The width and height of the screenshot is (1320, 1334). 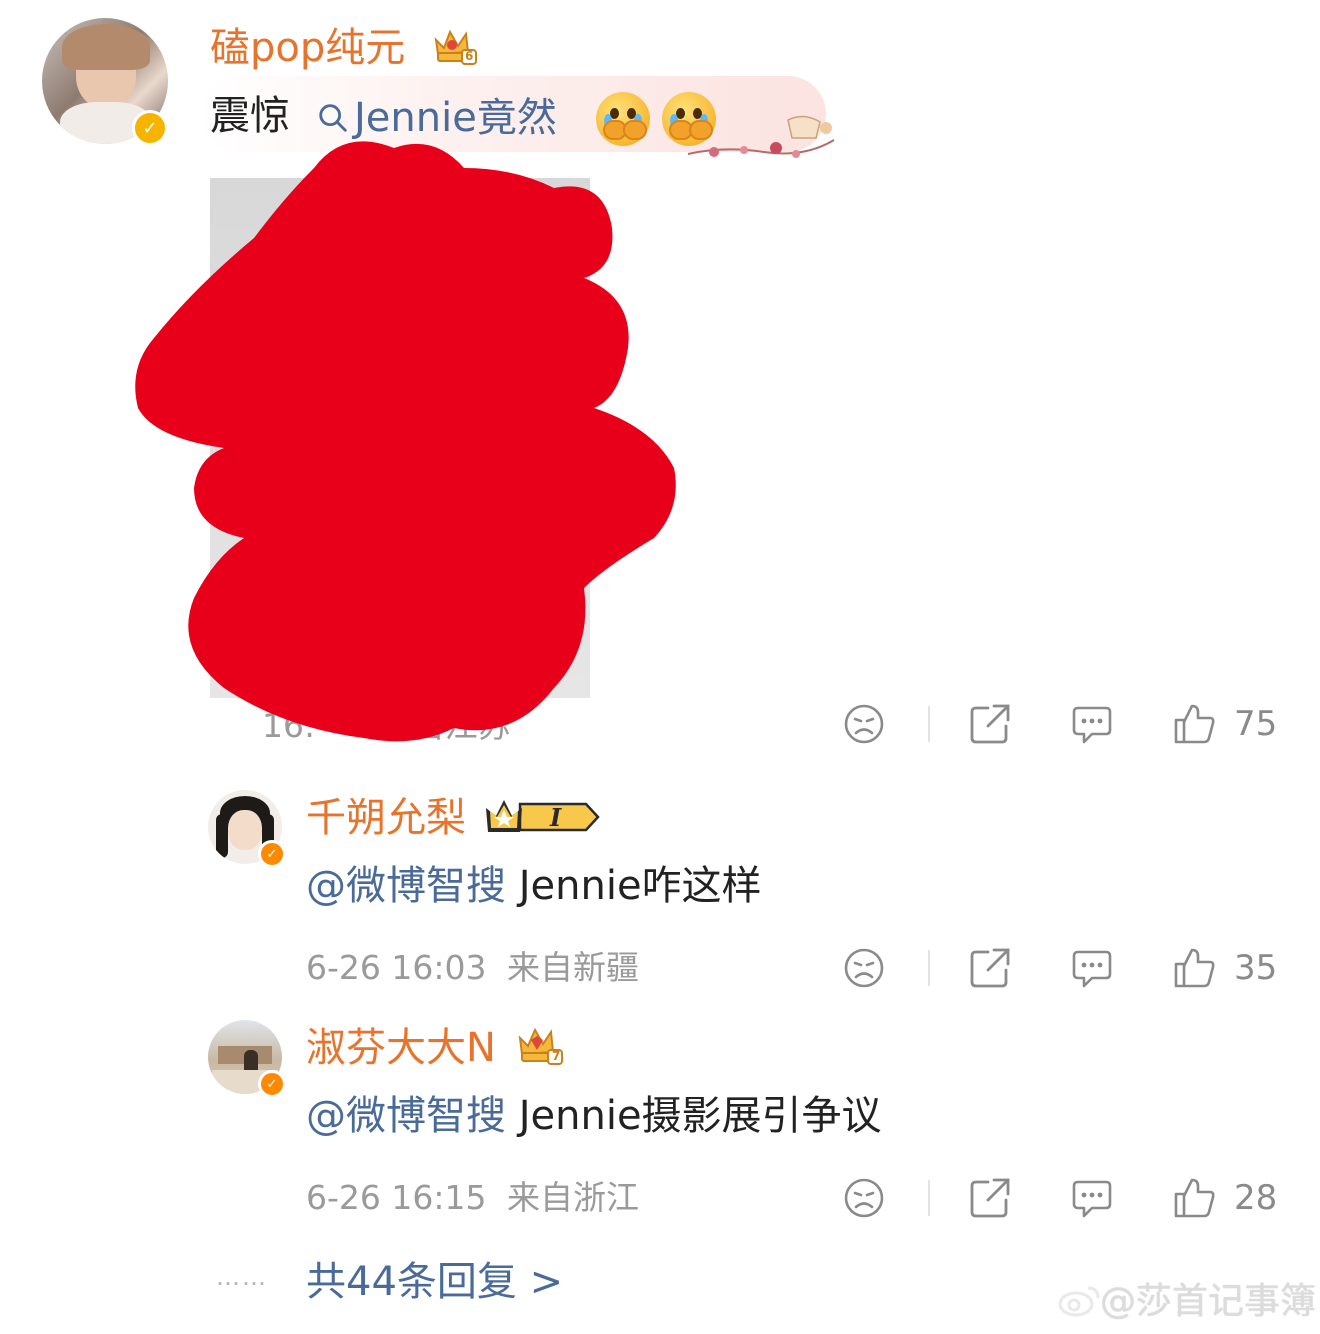 What do you see at coordinates (1080, 1300) in the screenshot?
I see `weibo-logo-icon` at bounding box center [1080, 1300].